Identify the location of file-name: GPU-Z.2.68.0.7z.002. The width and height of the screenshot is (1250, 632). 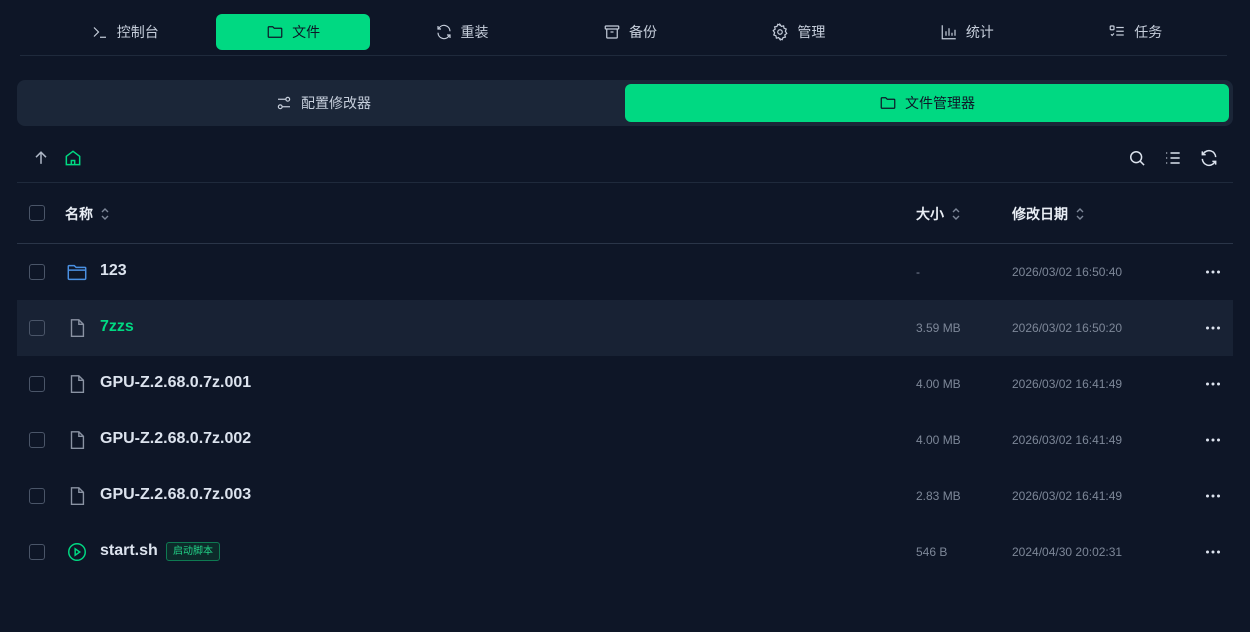
(175, 439).